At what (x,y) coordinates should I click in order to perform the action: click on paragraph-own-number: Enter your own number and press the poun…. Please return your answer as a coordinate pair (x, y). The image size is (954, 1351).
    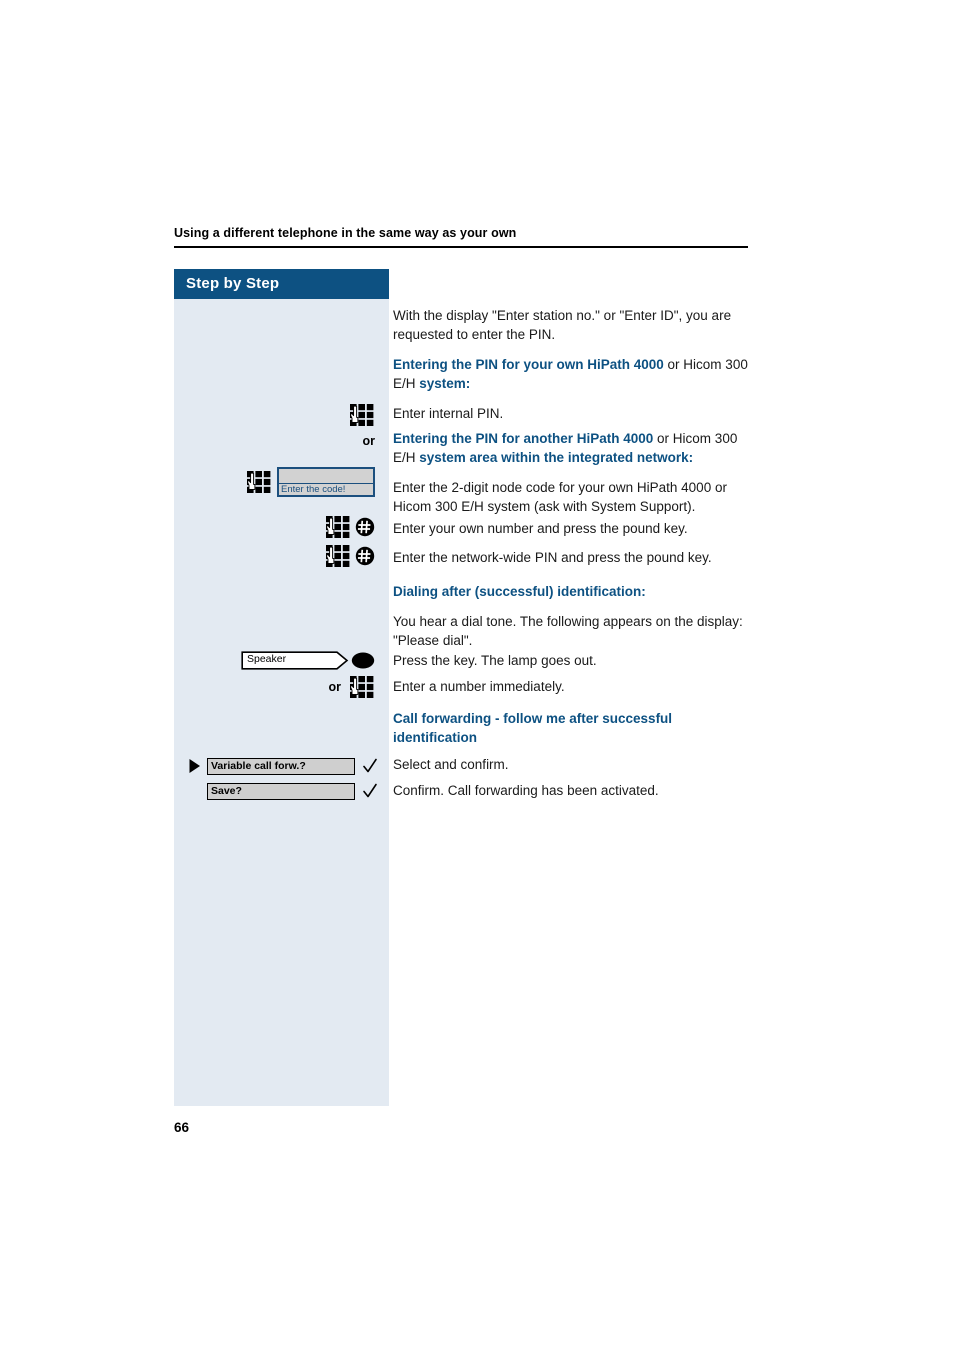
    Looking at the image, I should click on (540, 528).